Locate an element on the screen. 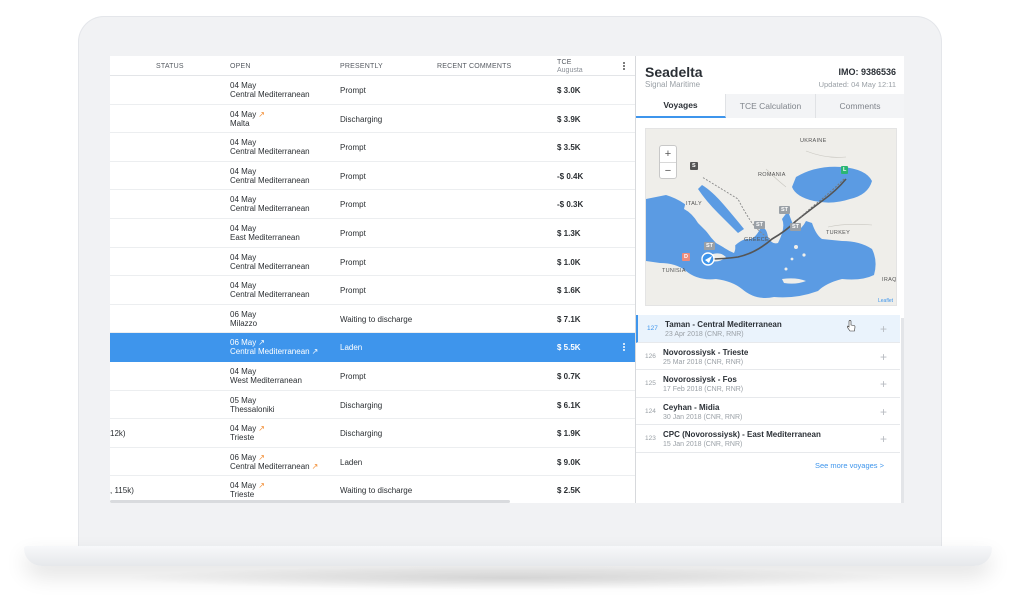  column-tce-port: Augusta is located at coordinates (570, 70).